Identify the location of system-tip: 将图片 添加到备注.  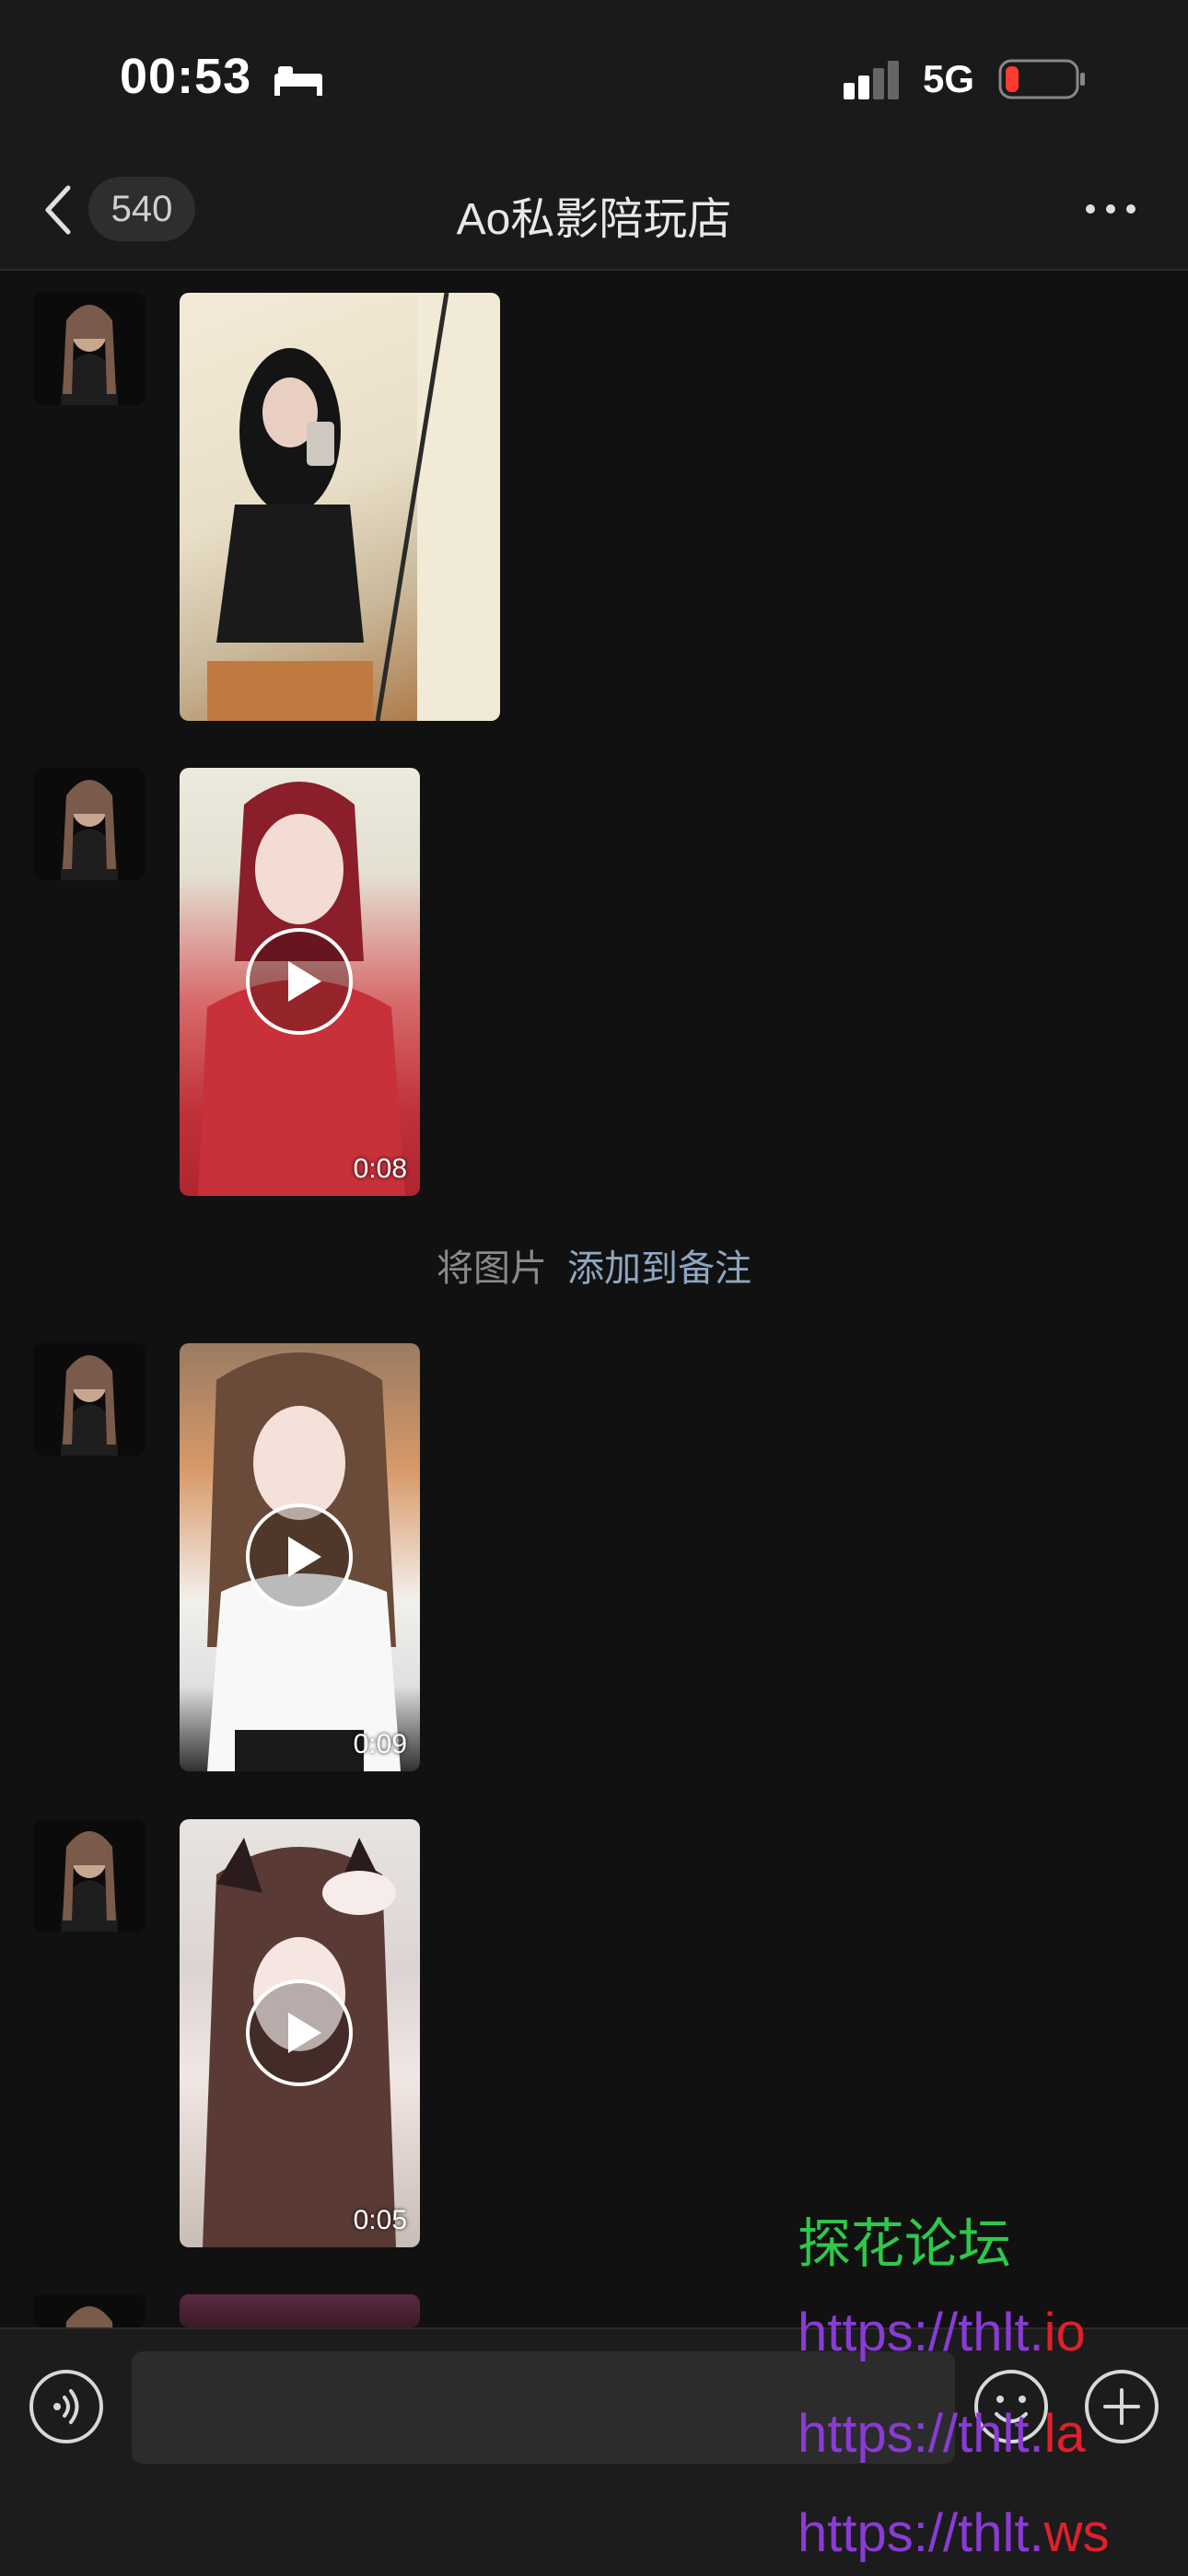
(594, 1265).